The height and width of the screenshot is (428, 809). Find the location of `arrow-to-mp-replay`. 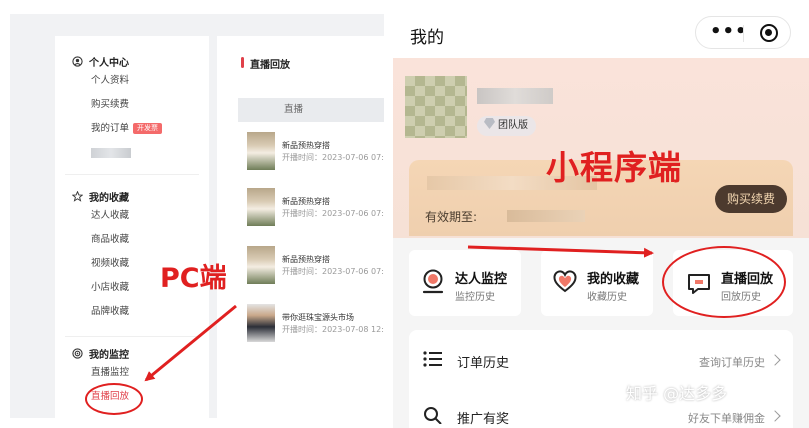

arrow-to-mp-replay is located at coordinates (560, 251).